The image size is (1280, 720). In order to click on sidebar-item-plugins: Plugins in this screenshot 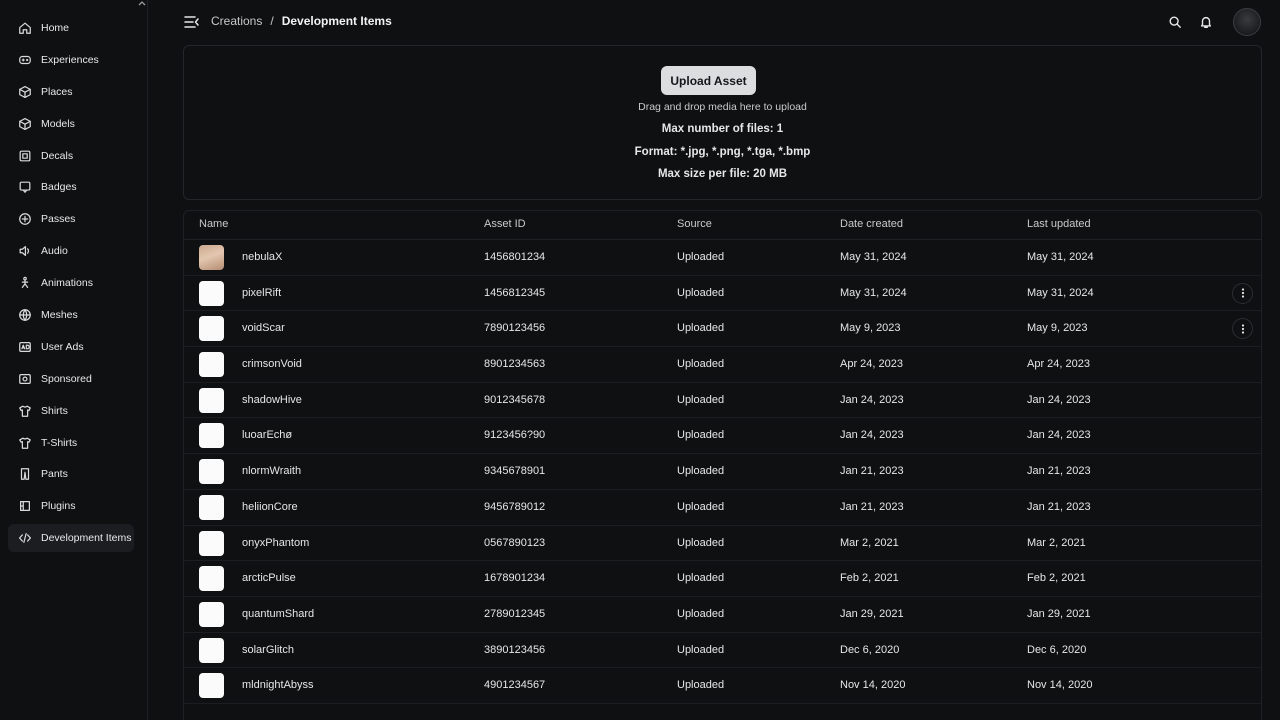, I will do `click(71, 506)`.